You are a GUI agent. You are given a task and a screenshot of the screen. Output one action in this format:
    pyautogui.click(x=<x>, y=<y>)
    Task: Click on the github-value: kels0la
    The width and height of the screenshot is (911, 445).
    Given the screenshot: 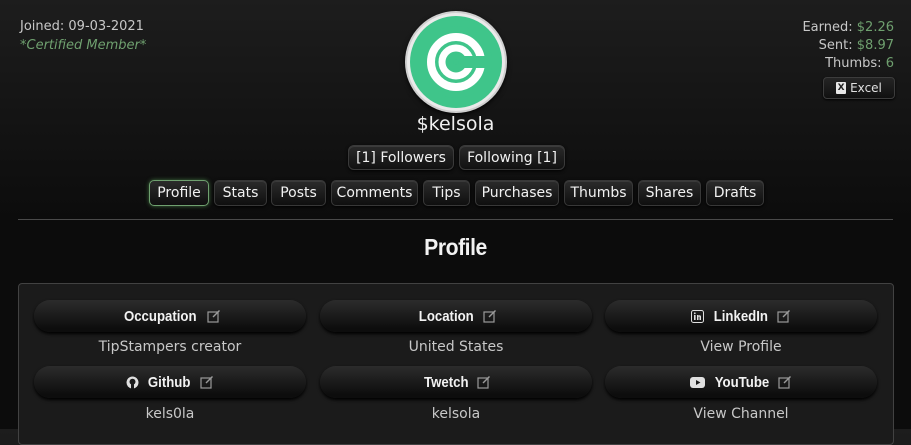 What is the action you would take?
    pyautogui.click(x=170, y=414)
    